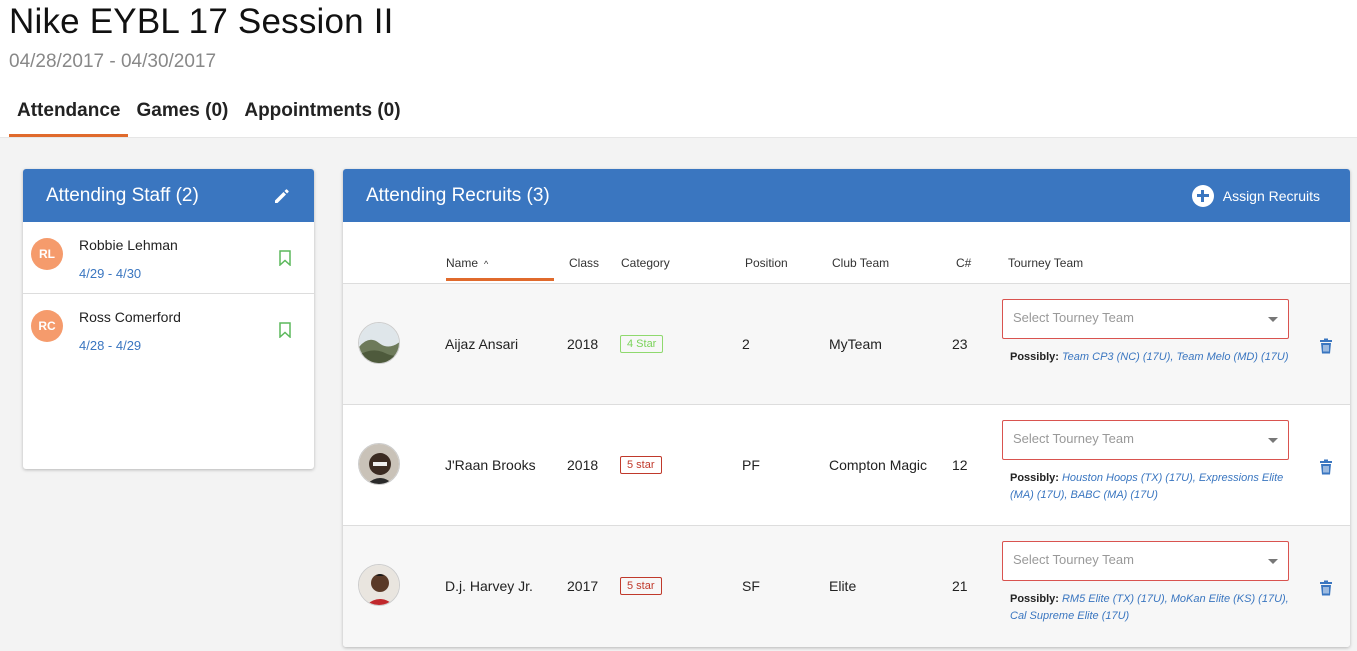 This screenshot has width=1357, height=651. What do you see at coordinates (642, 344) in the screenshot?
I see `category-badge: 4 Star` at bounding box center [642, 344].